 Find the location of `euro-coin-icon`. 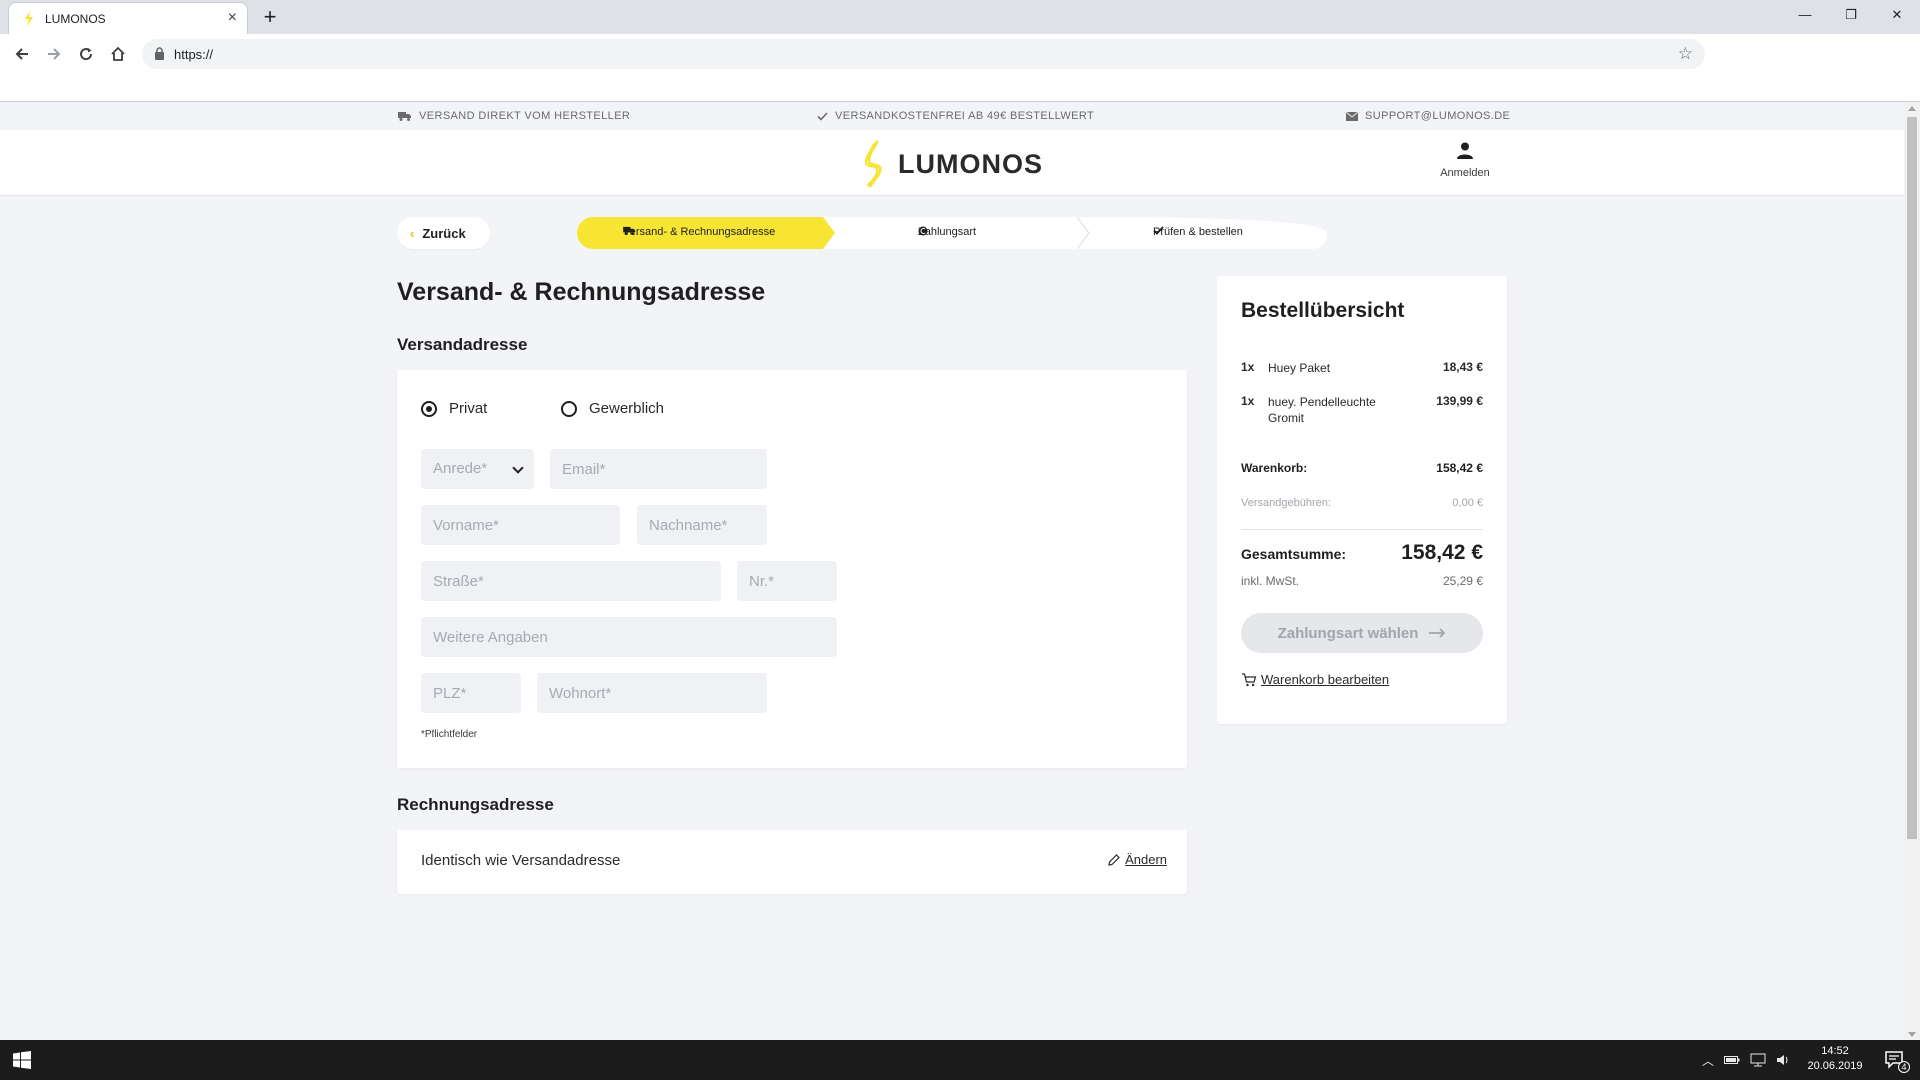

euro-coin-icon is located at coordinates (923, 231).